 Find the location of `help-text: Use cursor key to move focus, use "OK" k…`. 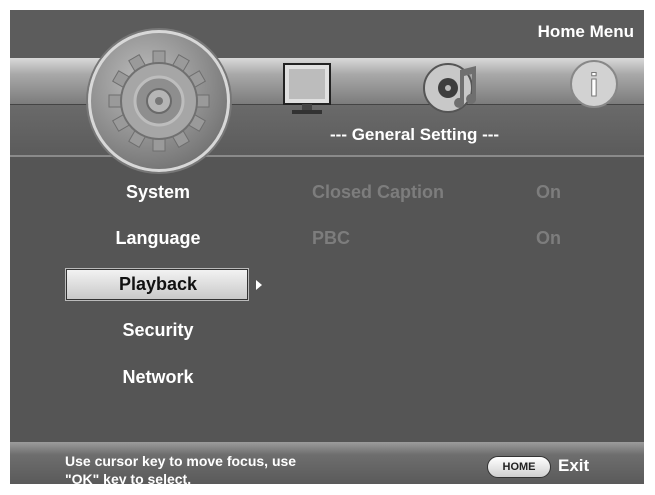

help-text: Use cursor key to move focus, use "OK" k… is located at coordinates (225, 468).